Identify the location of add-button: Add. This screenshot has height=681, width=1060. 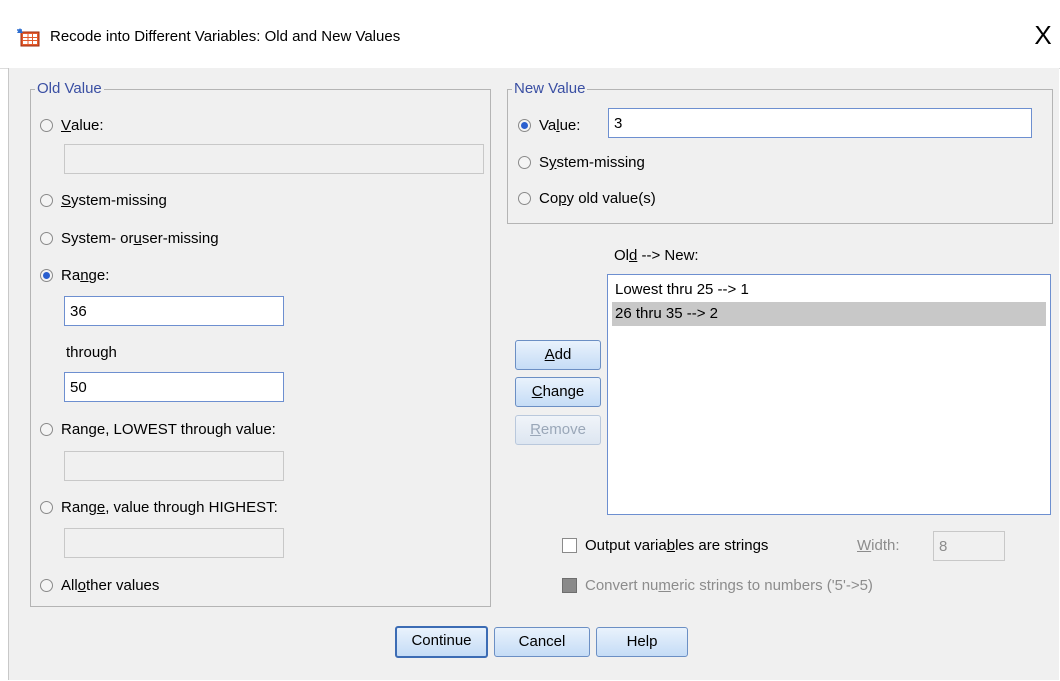
(558, 355).